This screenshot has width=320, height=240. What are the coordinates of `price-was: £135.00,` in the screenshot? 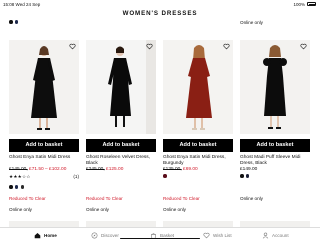 It's located at (172, 169).